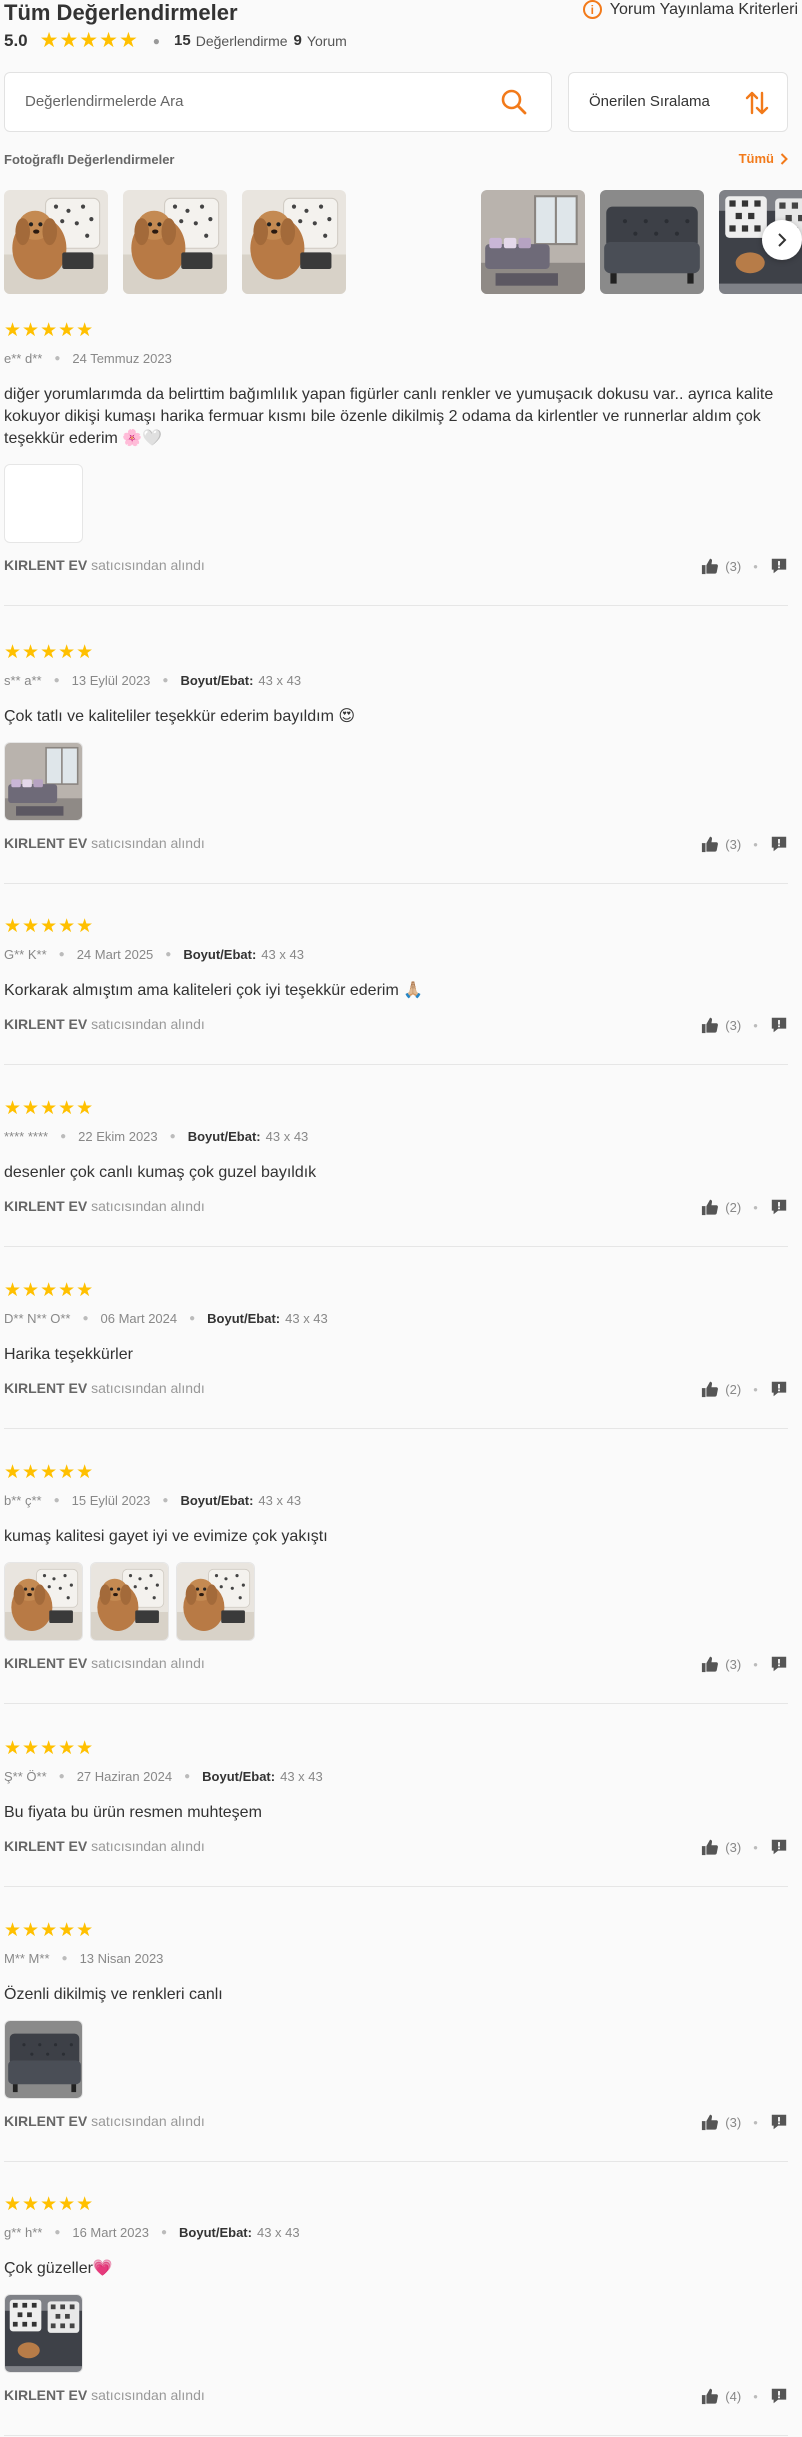 The width and height of the screenshot is (802, 2437). What do you see at coordinates (278, 102) in the screenshot?
I see `search-input: Değerlendirmelerde Ara` at bounding box center [278, 102].